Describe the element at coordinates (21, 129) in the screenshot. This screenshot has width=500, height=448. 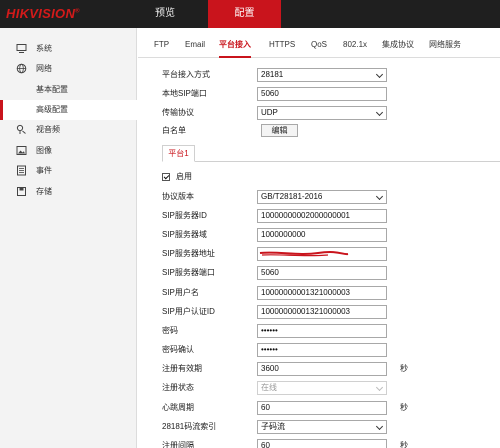
I see `audio-video-icon` at that location.